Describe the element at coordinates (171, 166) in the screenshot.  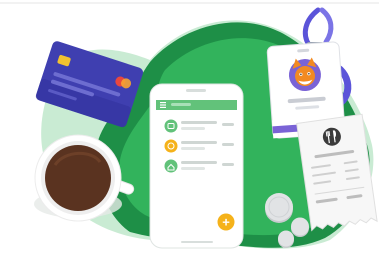
I see `home-icon` at that location.